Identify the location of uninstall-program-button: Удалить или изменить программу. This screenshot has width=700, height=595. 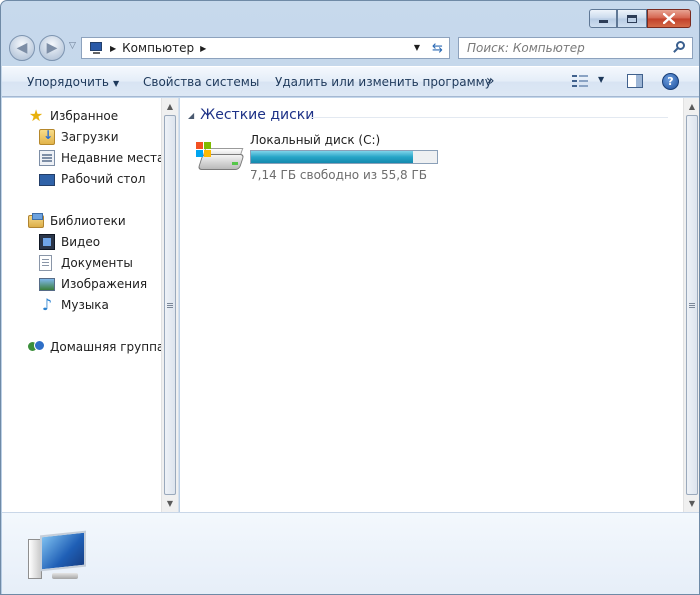
(383, 82).